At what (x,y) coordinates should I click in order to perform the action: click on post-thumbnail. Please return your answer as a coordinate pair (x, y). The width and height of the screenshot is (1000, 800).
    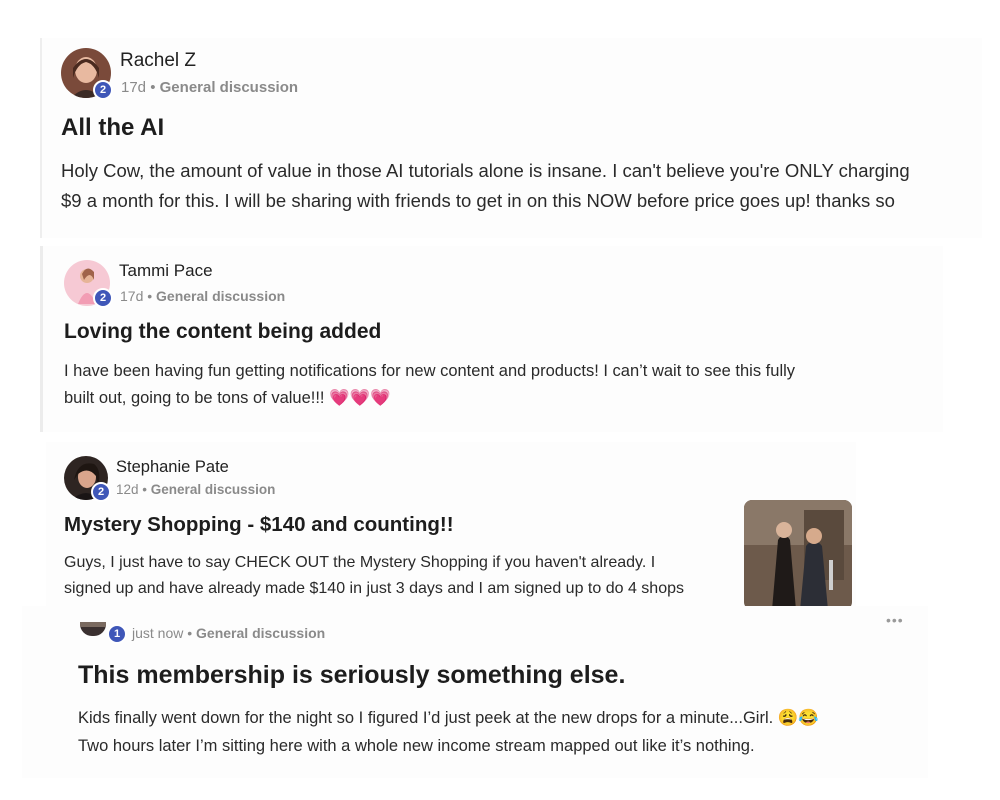
    Looking at the image, I should click on (798, 555).